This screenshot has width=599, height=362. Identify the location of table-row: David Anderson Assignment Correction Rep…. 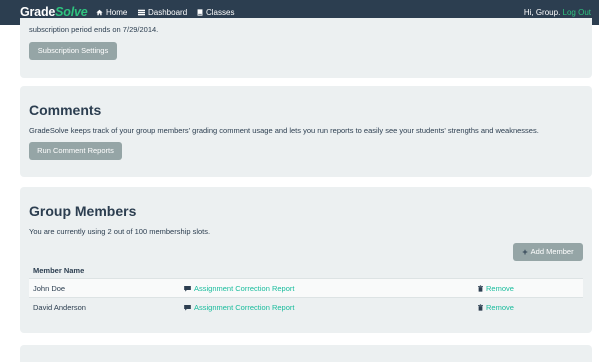
(306, 306).